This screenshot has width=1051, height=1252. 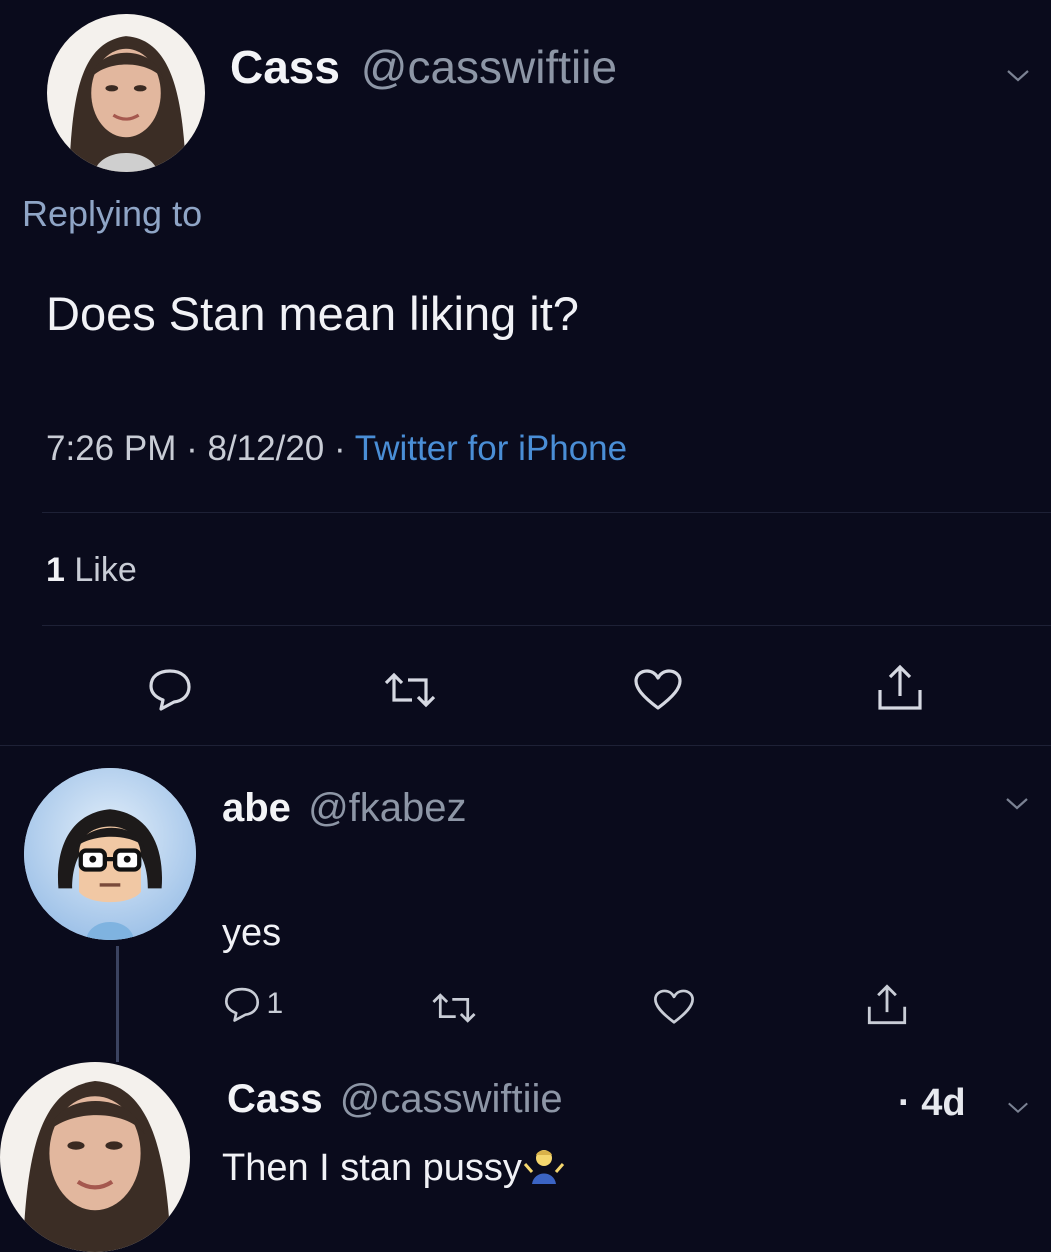 I want to click on author-display-name: Cass, so click(x=285, y=67).